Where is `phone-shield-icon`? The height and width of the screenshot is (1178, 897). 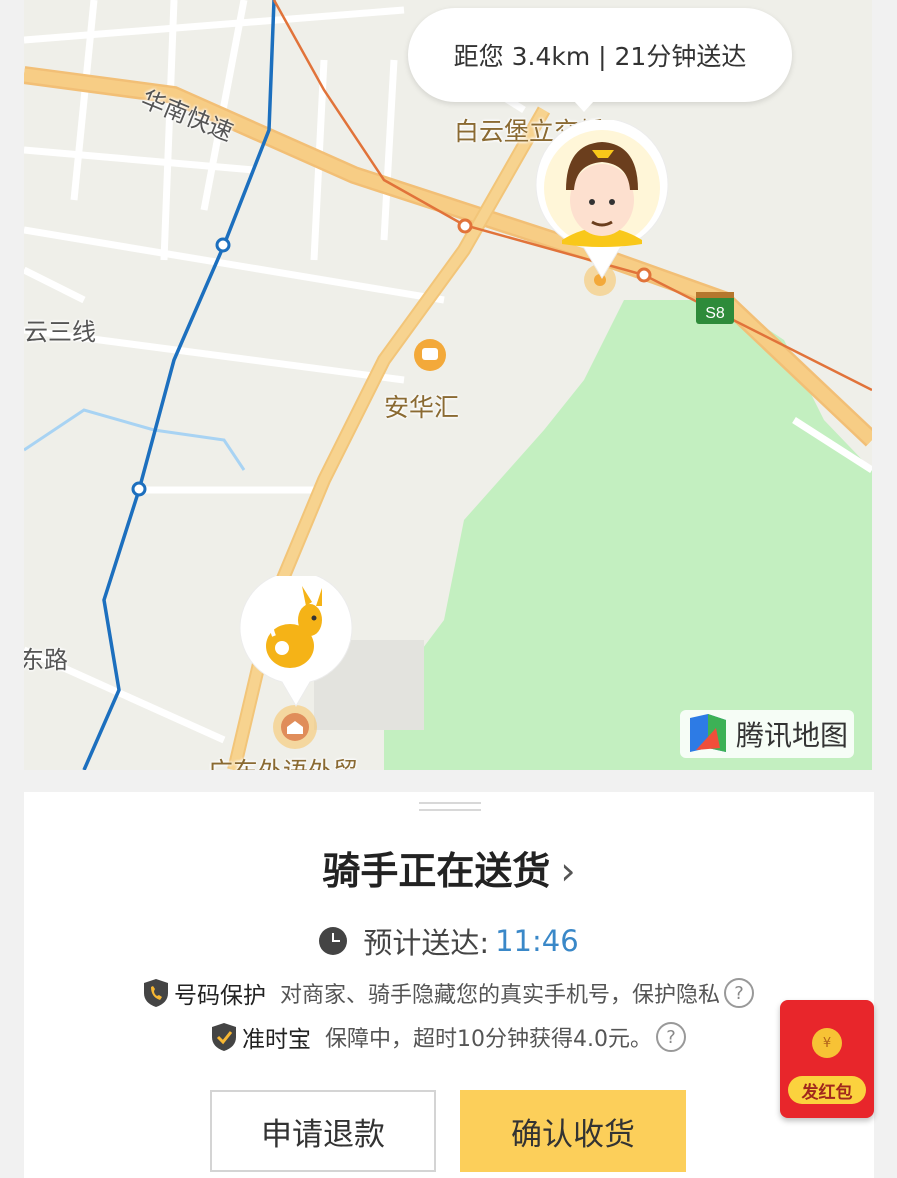
phone-shield-icon is located at coordinates (155, 993).